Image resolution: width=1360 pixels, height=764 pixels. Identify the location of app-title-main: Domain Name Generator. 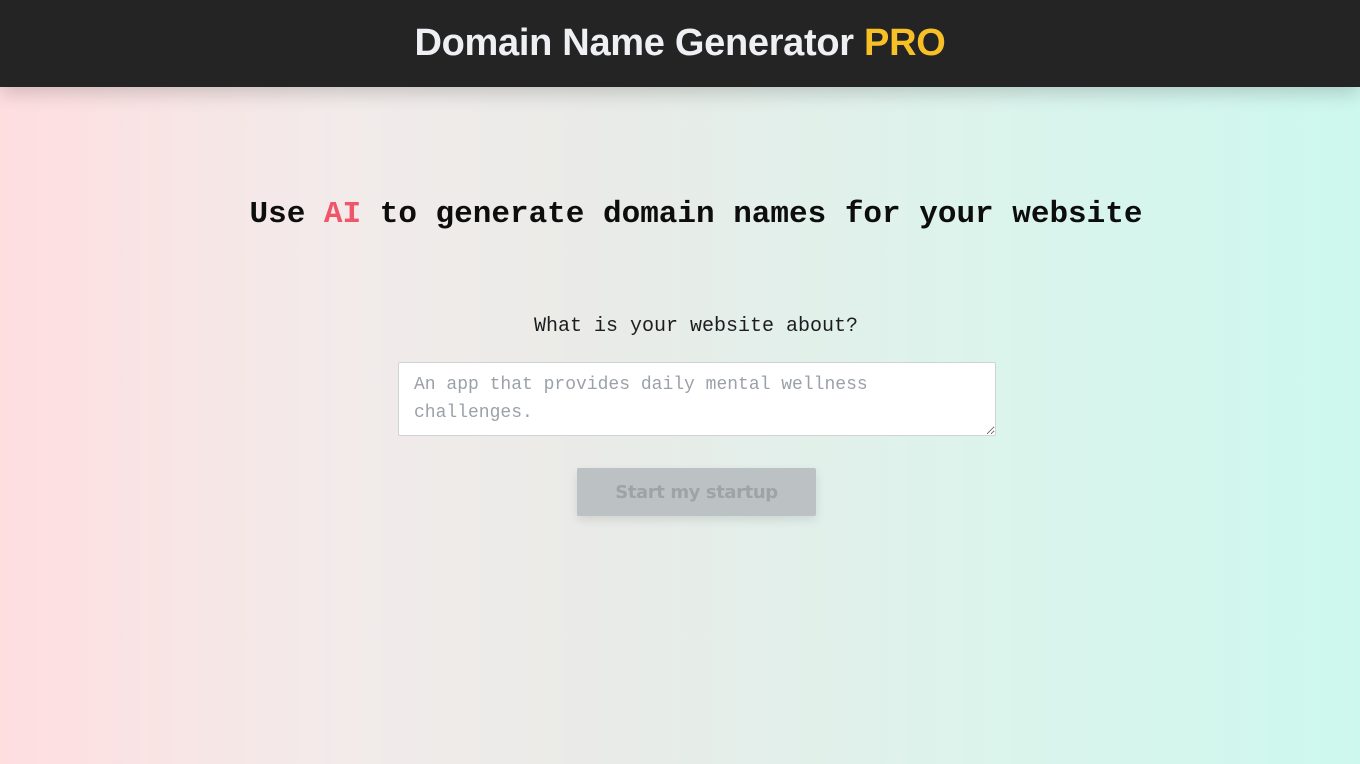
(634, 43).